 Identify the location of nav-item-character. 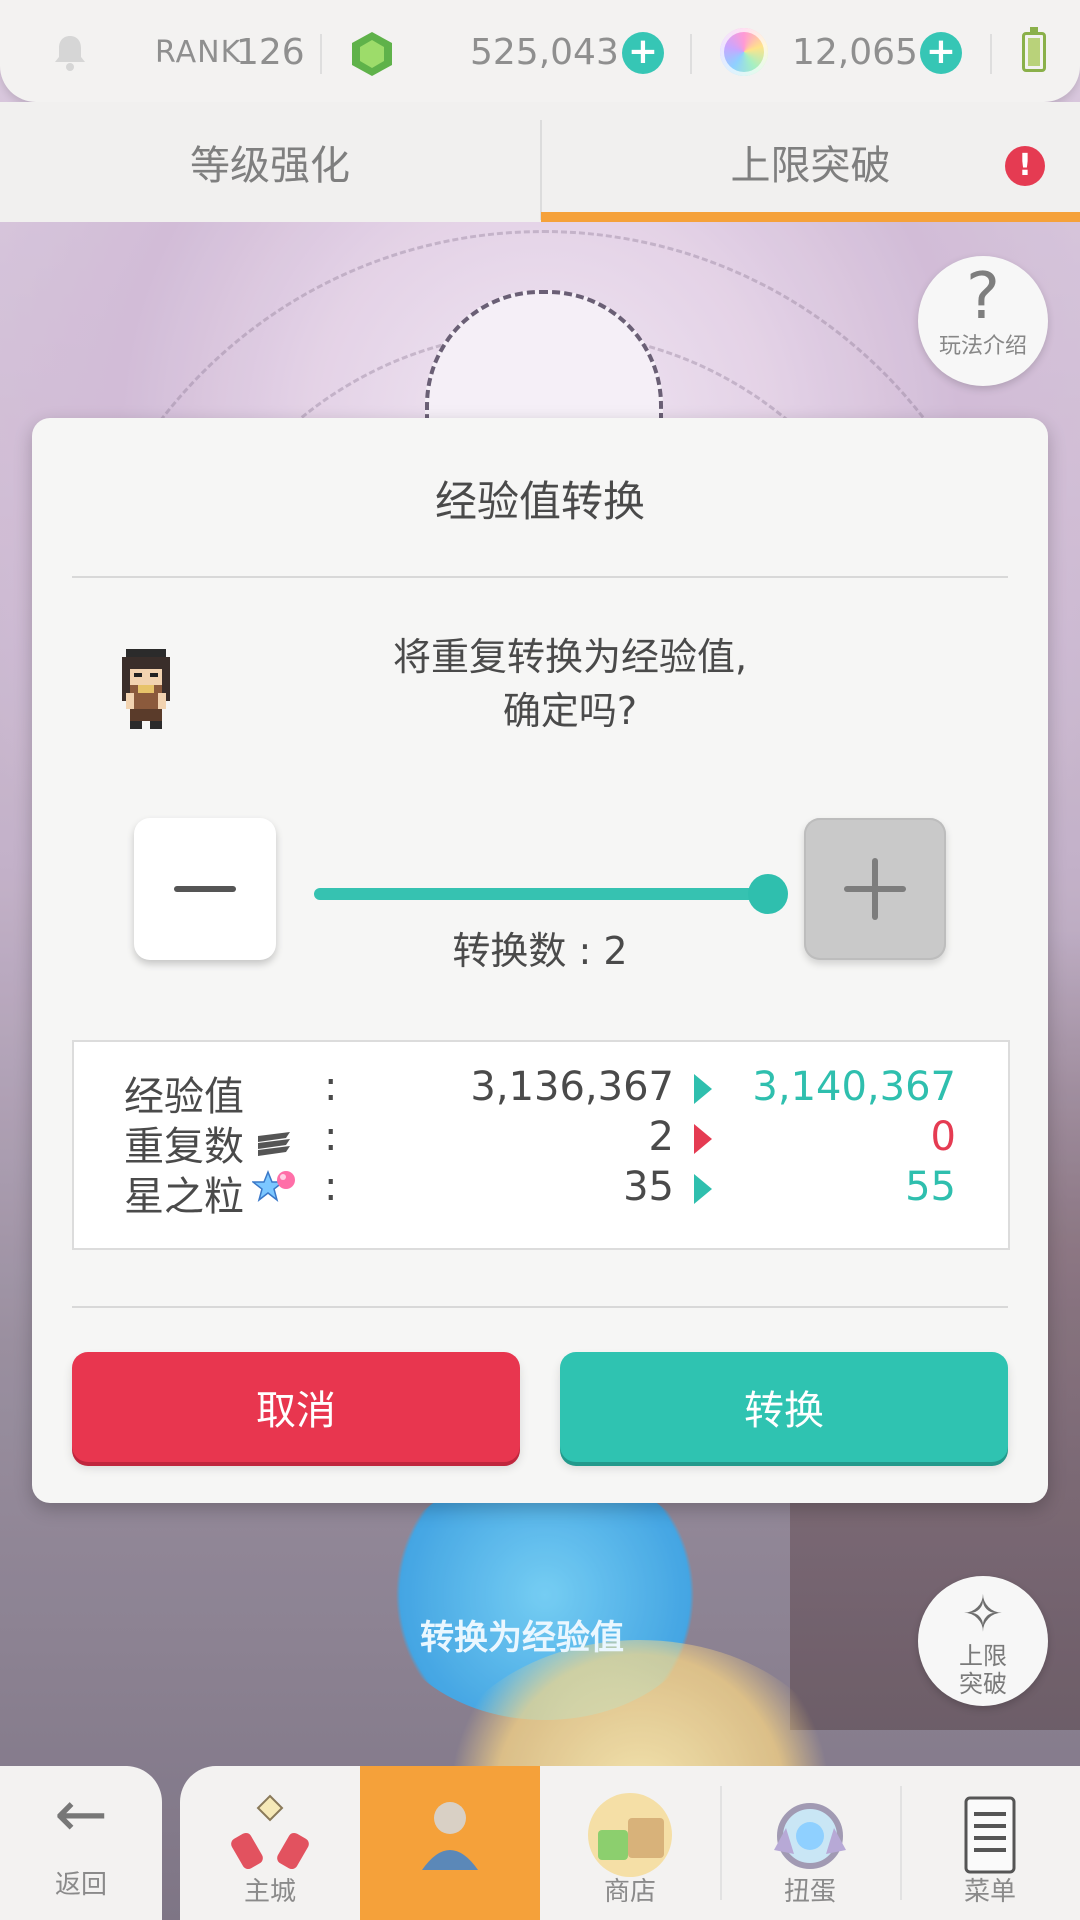
(450, 1843).